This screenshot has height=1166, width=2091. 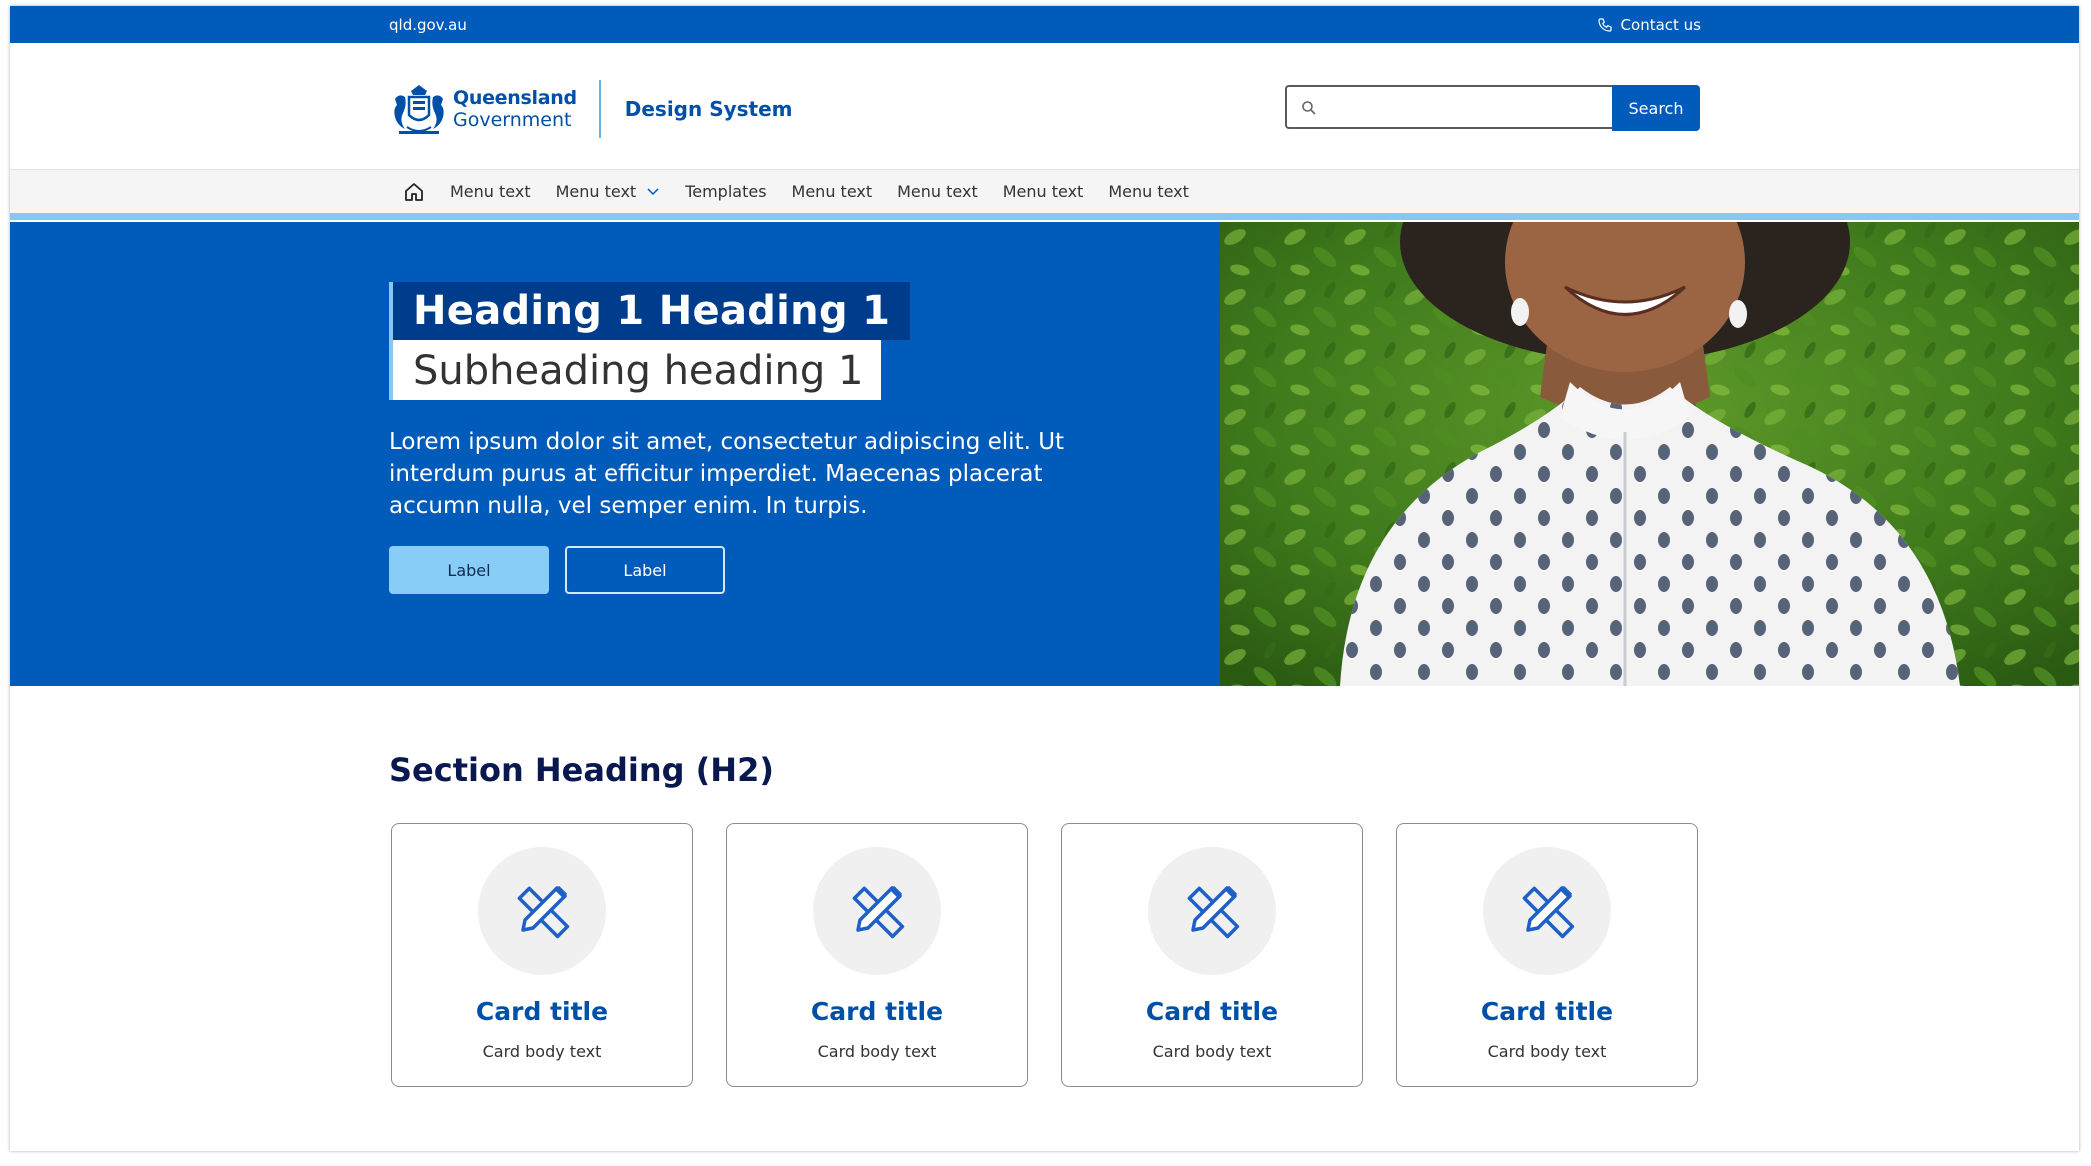 What do you see at coordinates (414, 191) in the screenshot?
I see `home-icon` at bounding box center [414, 191].